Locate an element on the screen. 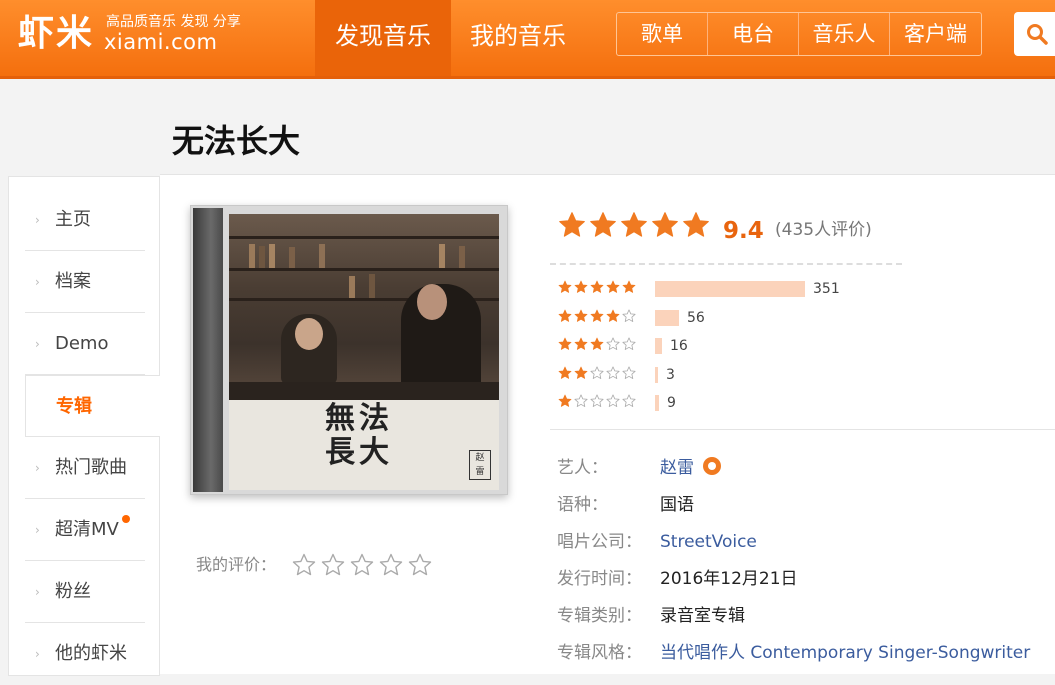  distribution-count: 9 is located at coordinates (671, 403).